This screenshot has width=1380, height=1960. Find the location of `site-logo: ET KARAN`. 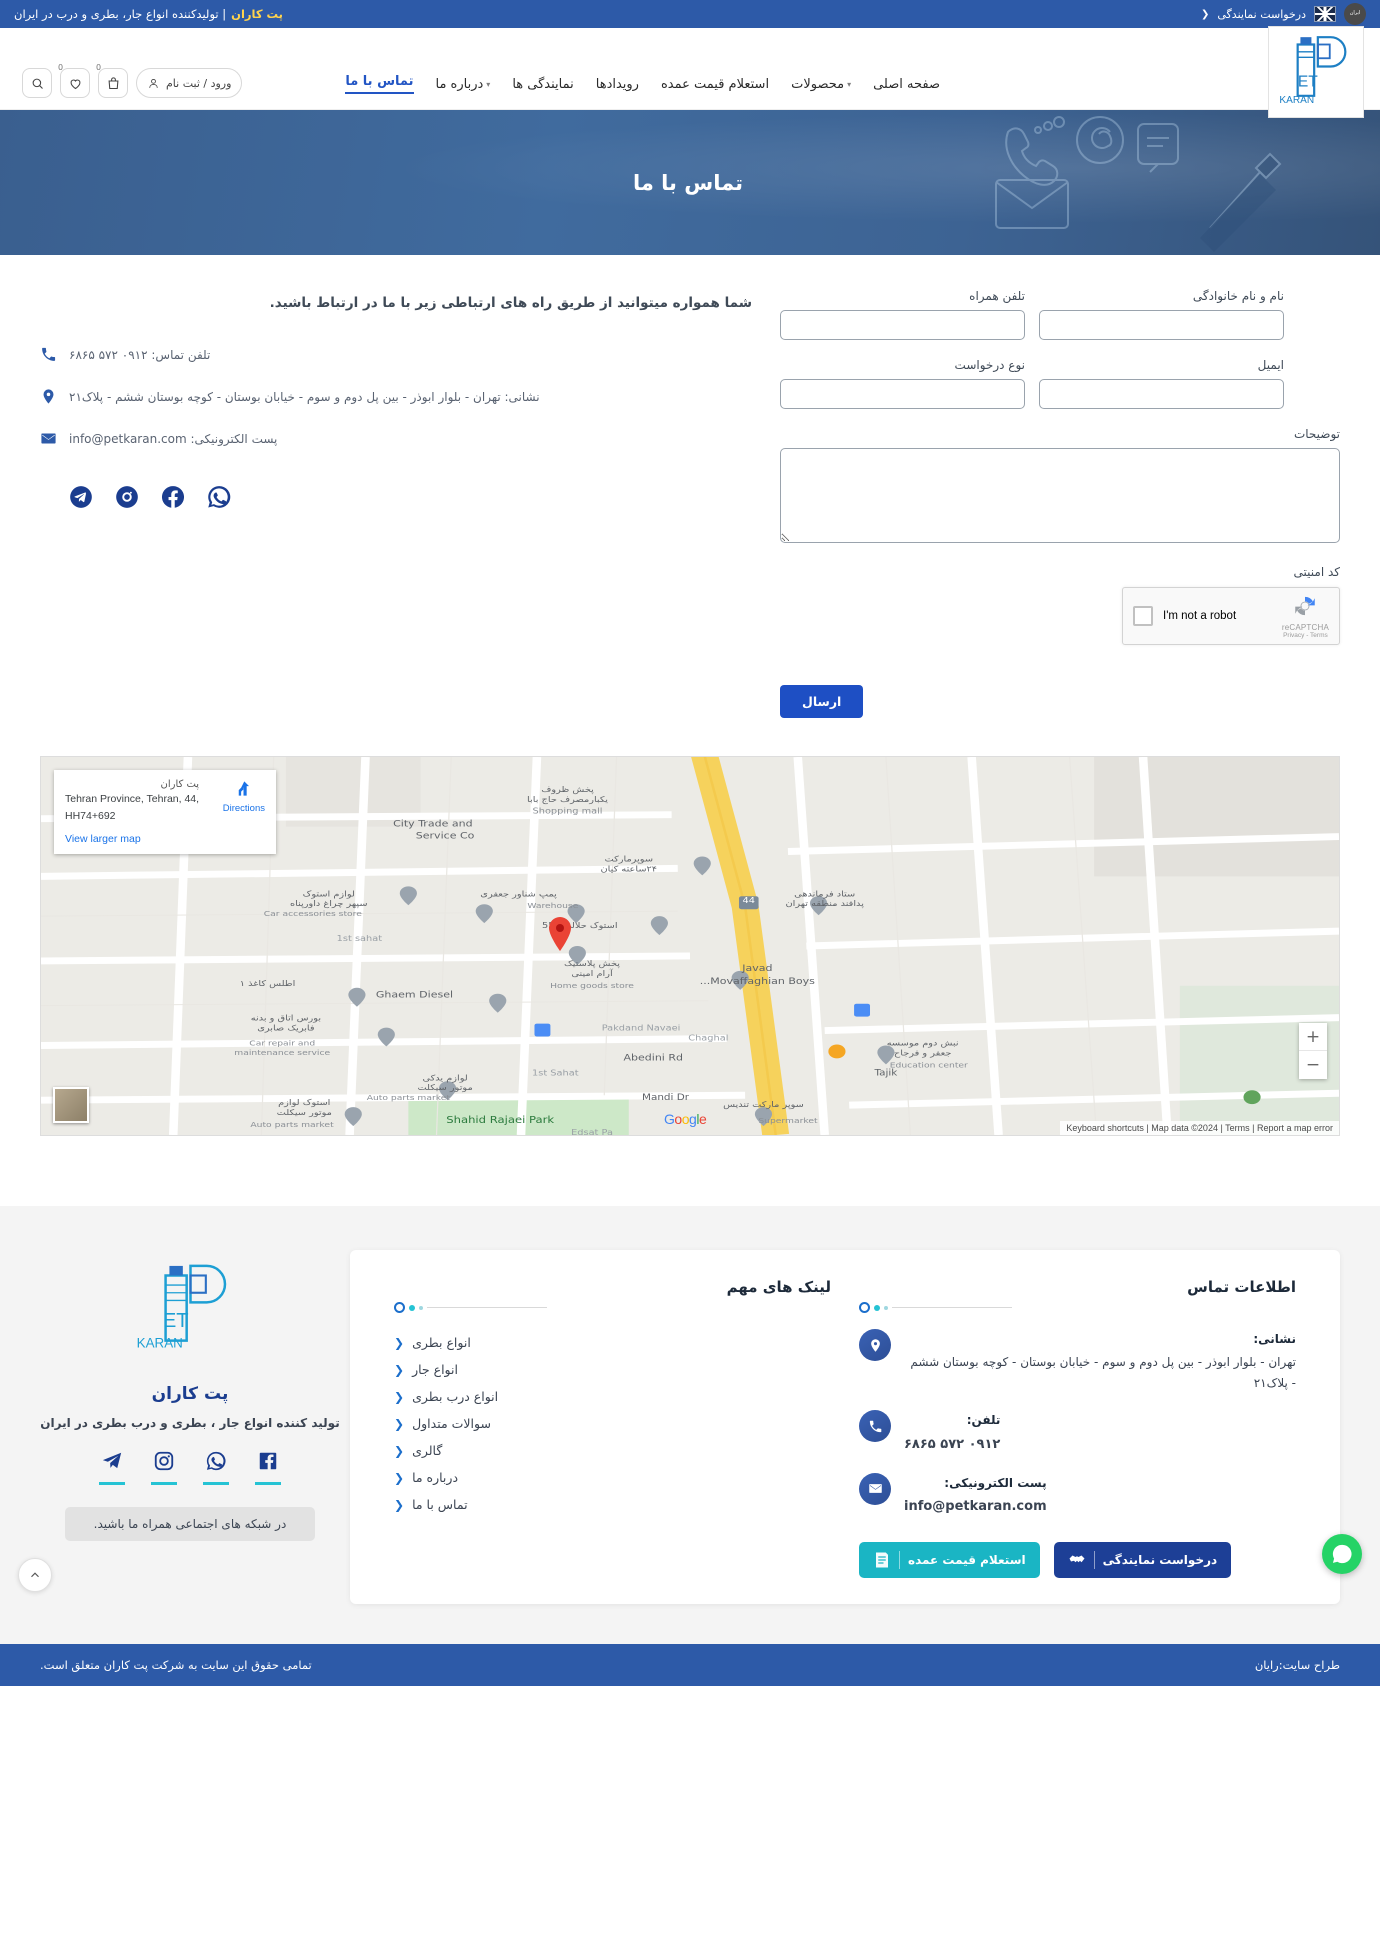

site-logo: ET KARAN is located at coordinates (1316, 72).